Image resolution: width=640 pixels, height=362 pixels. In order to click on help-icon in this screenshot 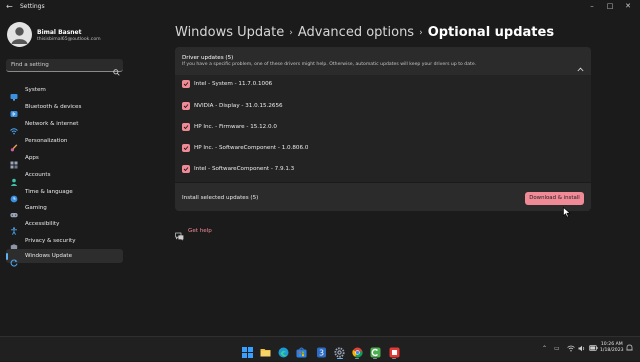, I will do `click(179, 235)`.